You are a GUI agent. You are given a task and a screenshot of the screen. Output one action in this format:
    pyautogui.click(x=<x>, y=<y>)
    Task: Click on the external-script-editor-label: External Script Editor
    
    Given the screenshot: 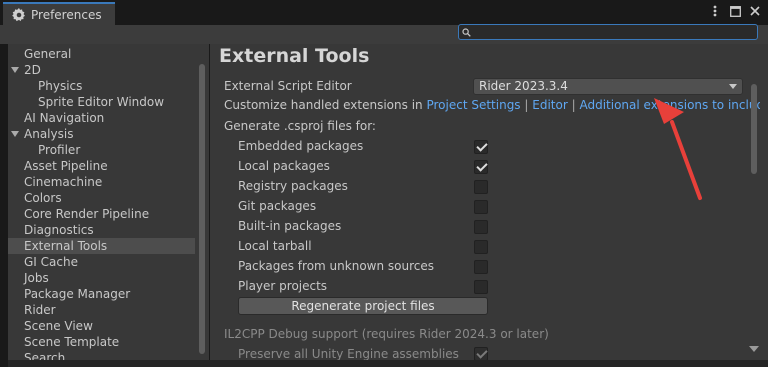 What is the action you would take?
    pyautogui.click(x=288, y=86)
    